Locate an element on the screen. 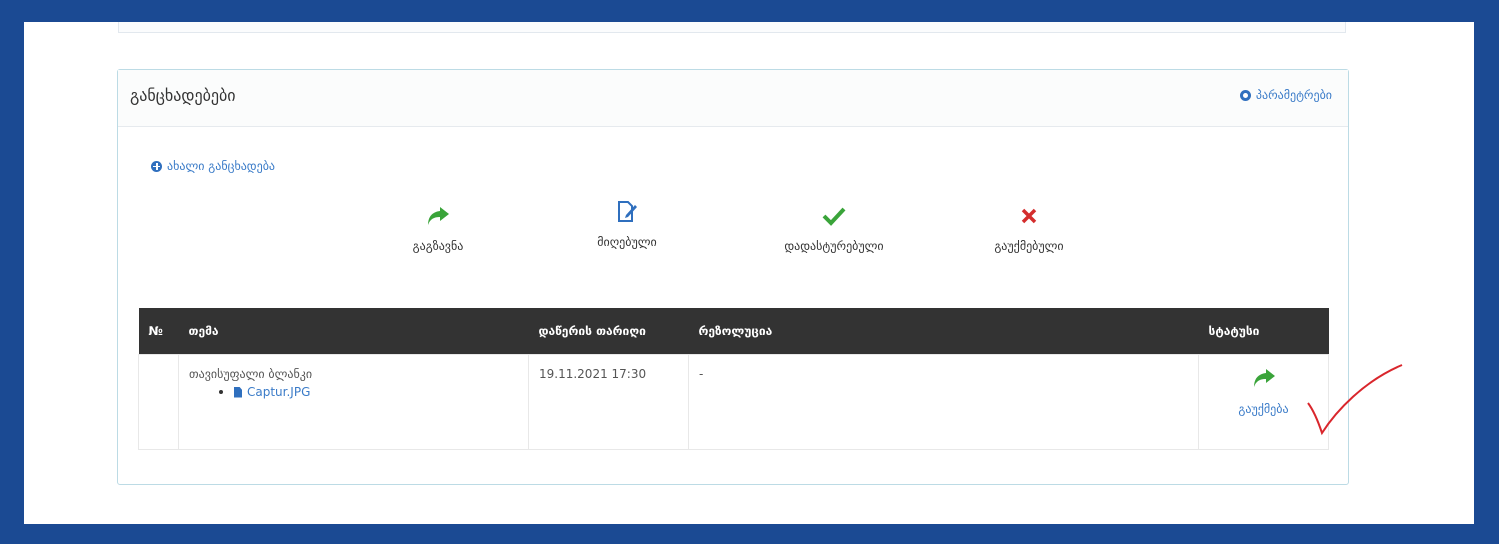 Image resolution: width=1499 pixels, height=544 pixels. action-received: მიღებული is located at coordinates (627, 224).